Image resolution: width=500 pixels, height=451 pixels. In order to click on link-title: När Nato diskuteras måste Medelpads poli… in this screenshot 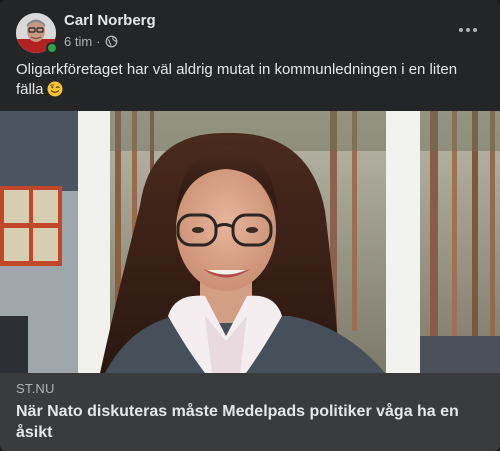, I will do `click(250, 422)`.